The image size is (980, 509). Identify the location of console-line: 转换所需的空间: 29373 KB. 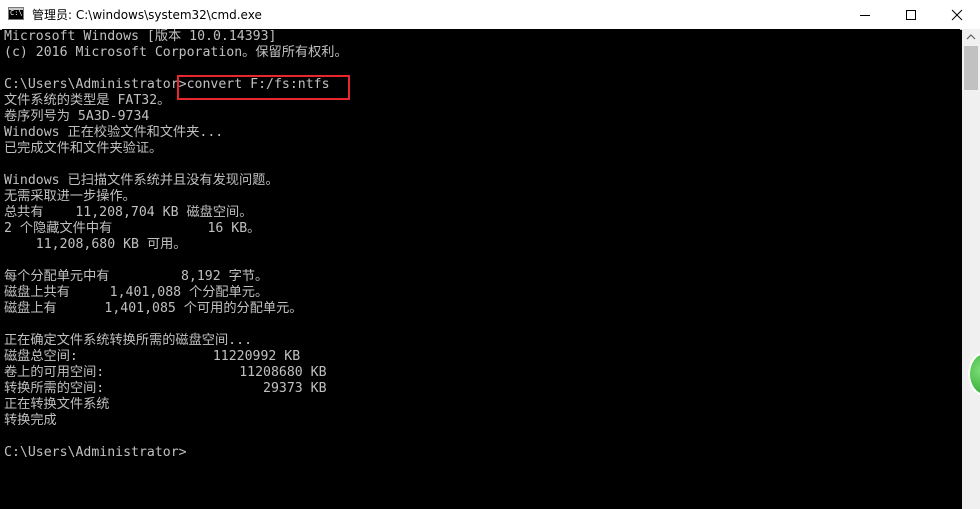
(165, 388).